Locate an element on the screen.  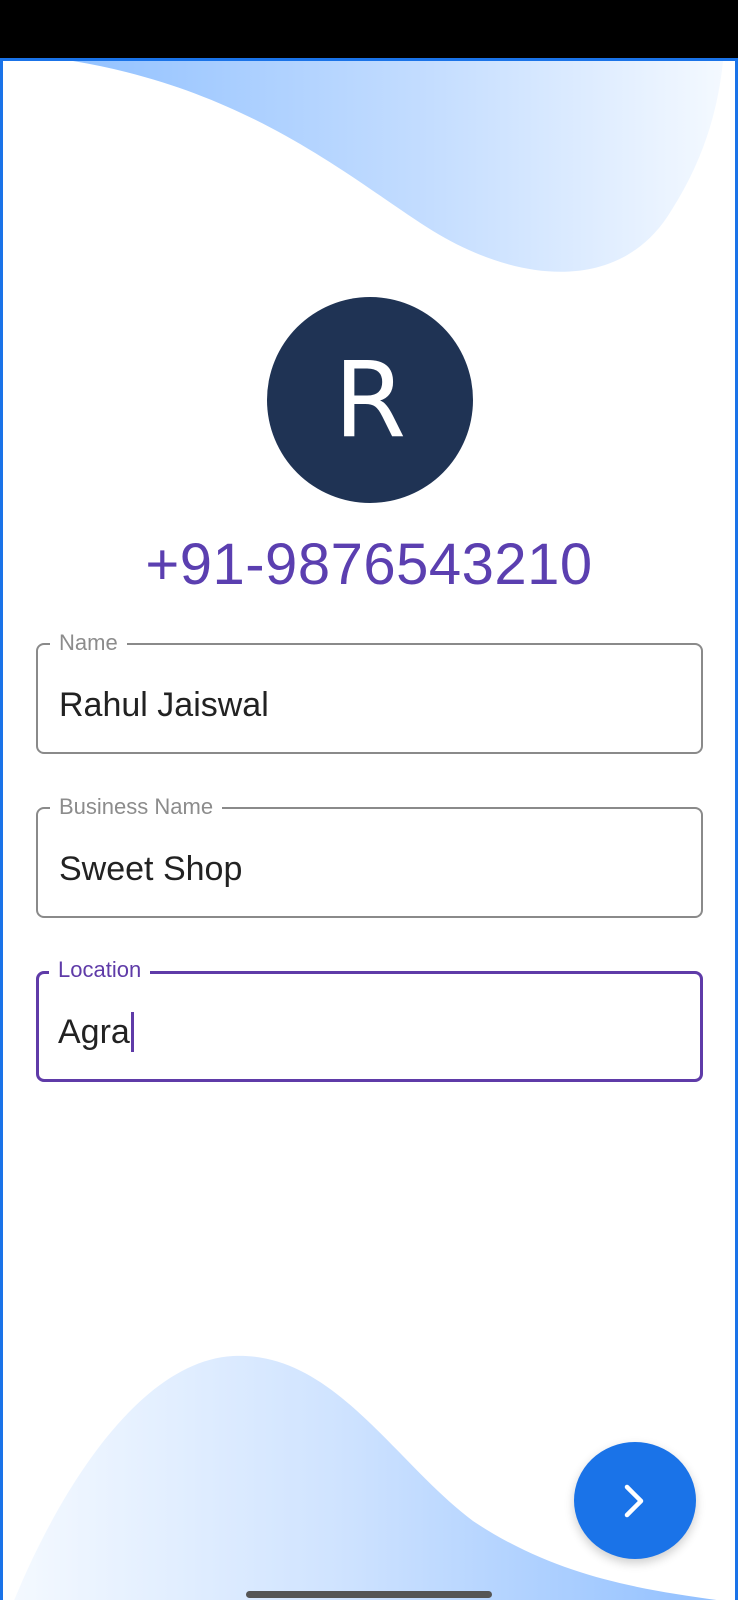
phone-number: +91-9876543210 is located at coordinates (369, 564).